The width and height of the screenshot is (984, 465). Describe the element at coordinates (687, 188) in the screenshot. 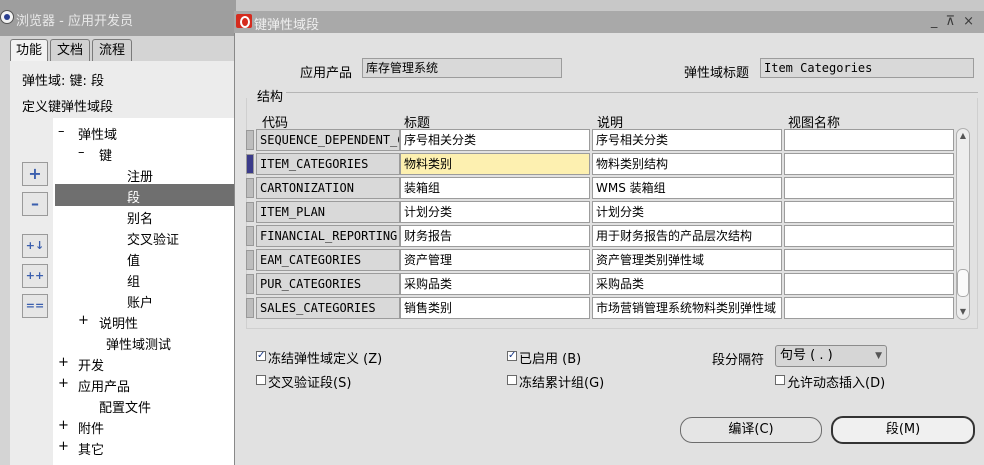

I see `description-cell: WMS 装箱组` at that location.